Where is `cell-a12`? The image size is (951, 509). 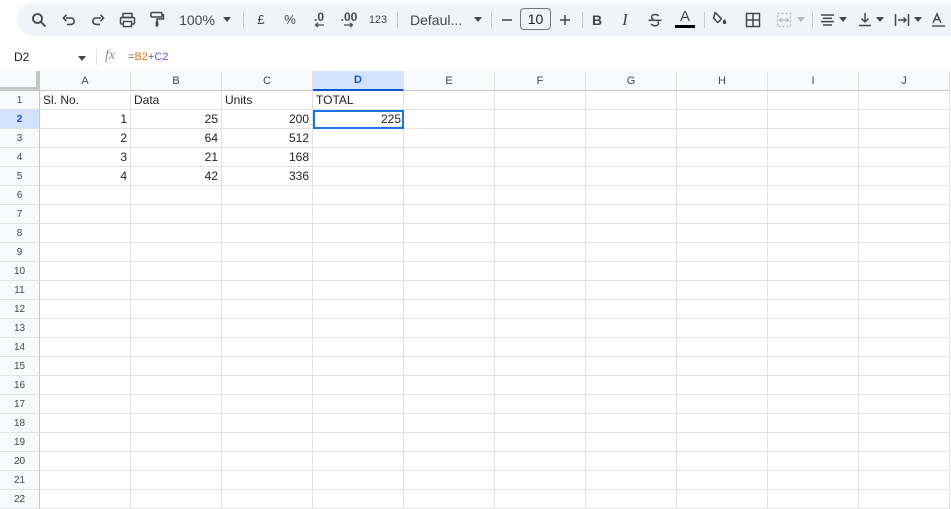 cell-a12 is located at coordinates (85, 309).